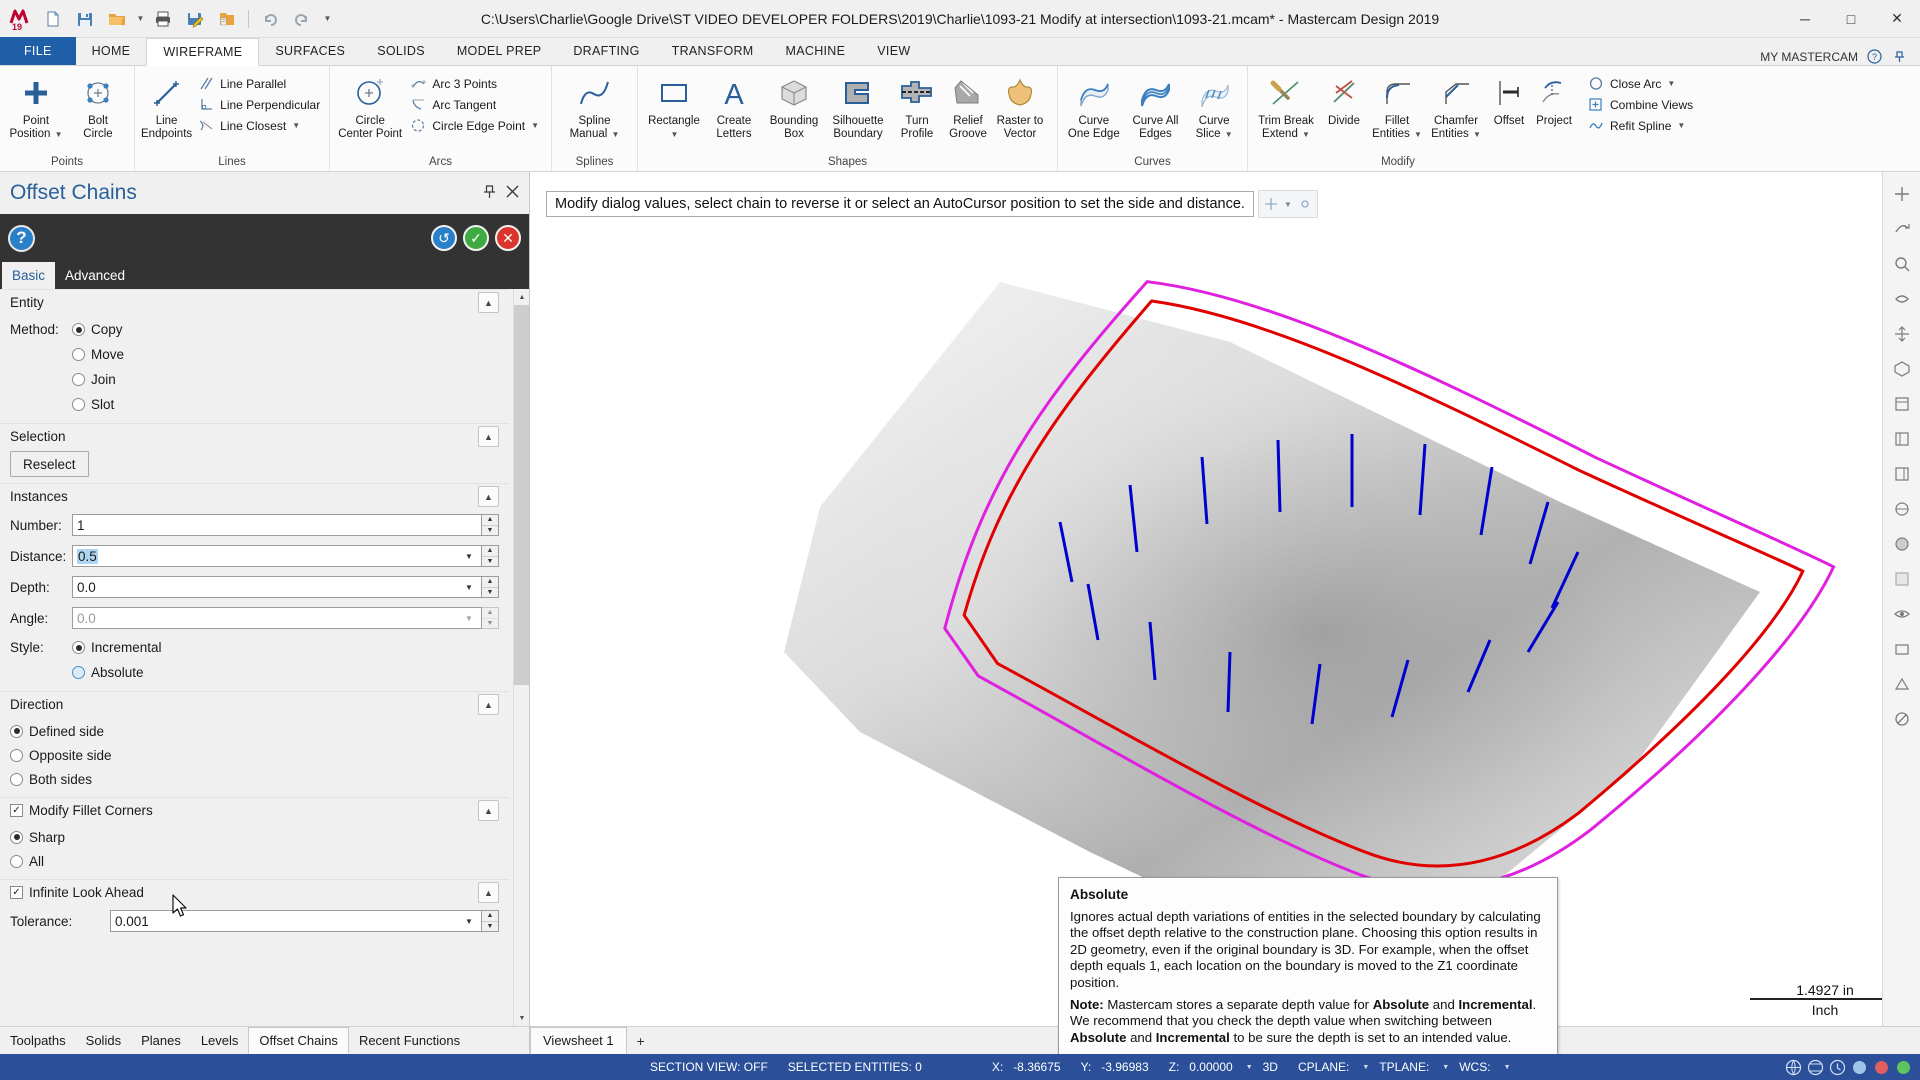 This screenshot has height=1080, width=1920. What do you see at coordinates (277, 587) in the screenshot?
I see `depth-input: 0.0 ▼` at bounding box center [277, 587].